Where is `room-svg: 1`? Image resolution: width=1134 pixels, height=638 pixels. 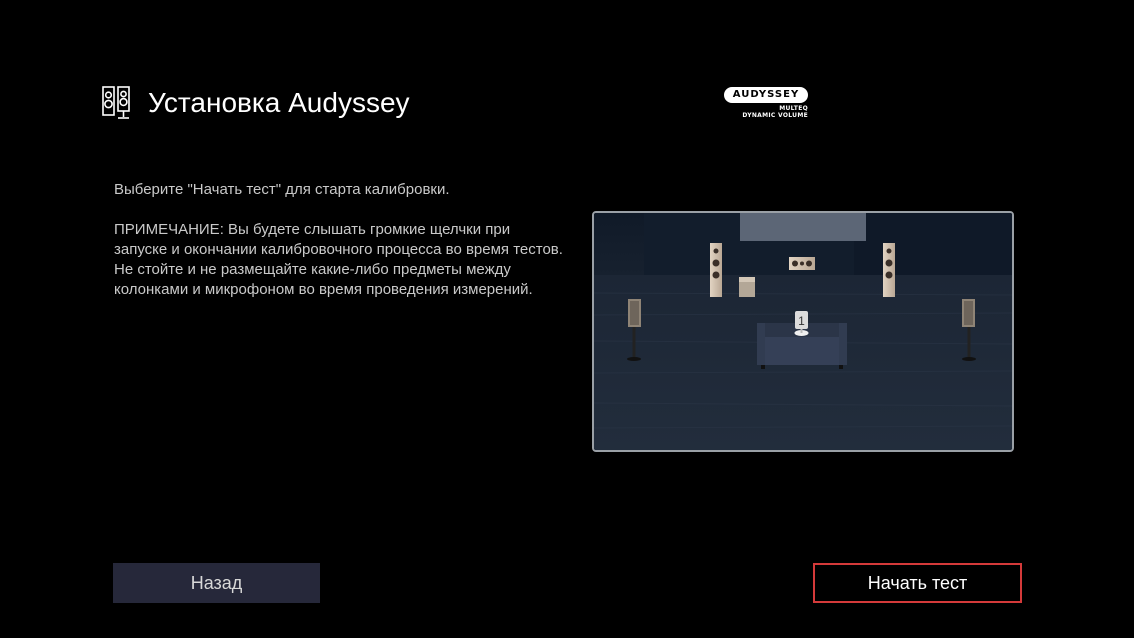
room-svg: 1 is located at coordinates (803, 331).